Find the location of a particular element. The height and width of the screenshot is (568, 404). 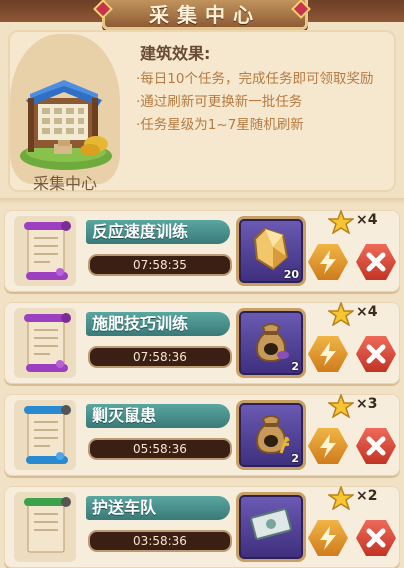

task-name: 反应速度训练 is located at coordinates (158, 232).